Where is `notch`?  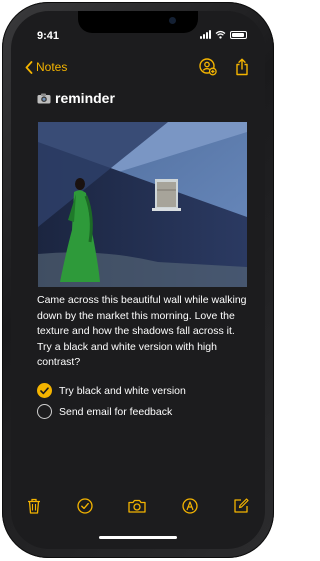 notch is located at coordinates (138, 22).